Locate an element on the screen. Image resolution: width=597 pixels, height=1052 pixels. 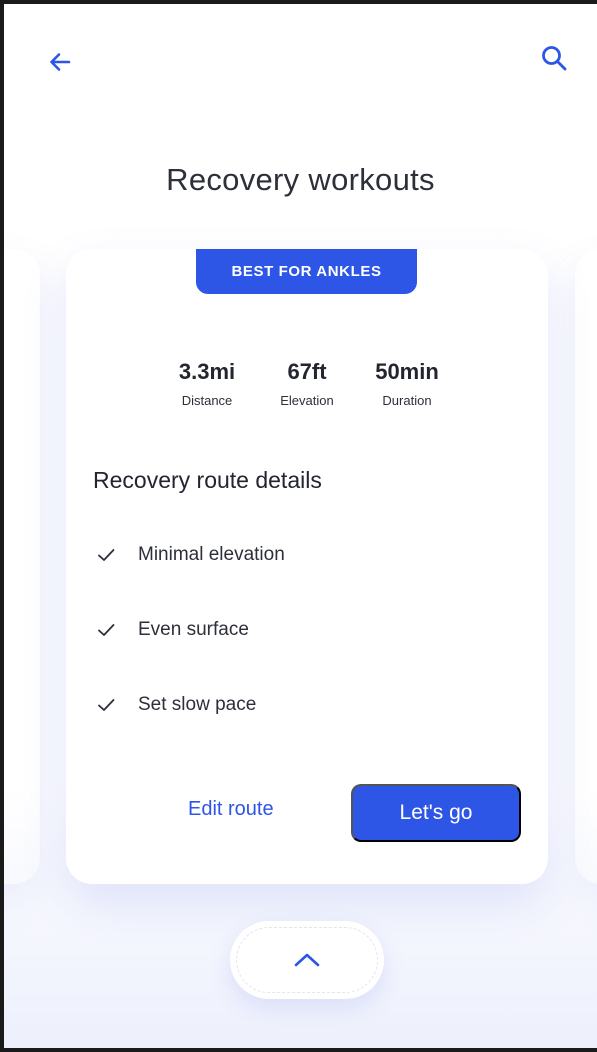
stat-distance: 3.3mi Distance is located at coordinates (207, 383).